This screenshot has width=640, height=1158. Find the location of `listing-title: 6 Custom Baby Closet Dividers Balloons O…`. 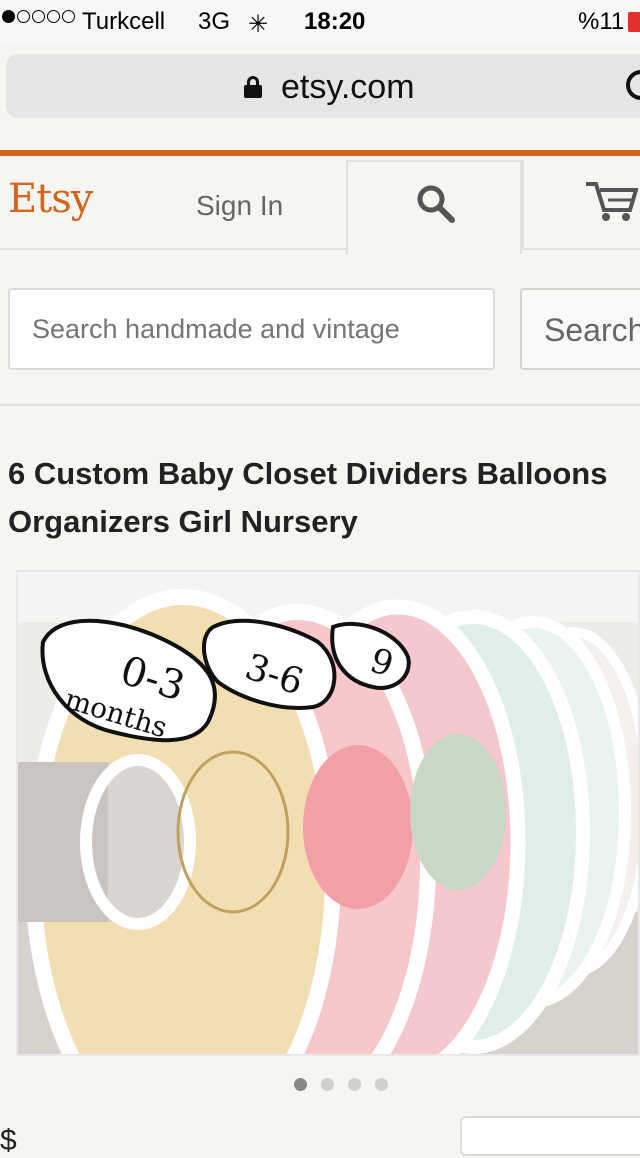

listing-title: 6 Custom Baby Closet Dividers Balloons O… is located at coordinates (324, 498).